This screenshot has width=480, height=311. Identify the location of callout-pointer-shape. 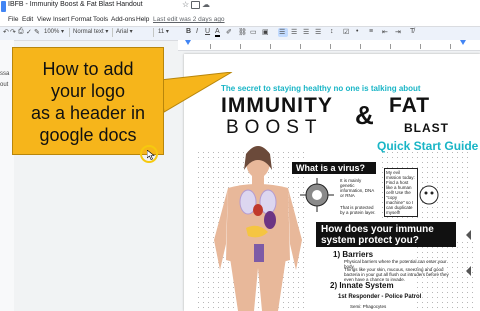
(196, 92).